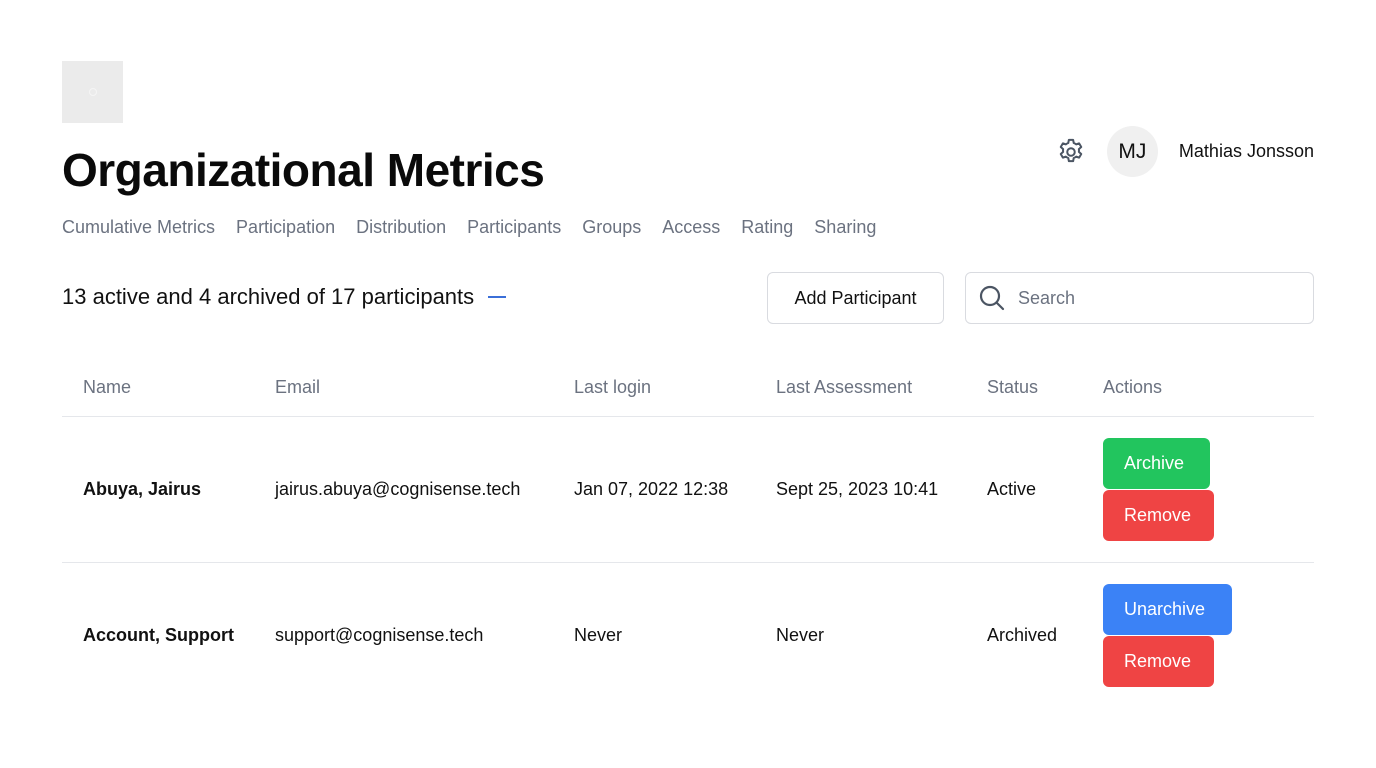  Describe the element at coordinates (691, 227) in the screenshot. I see `tab-access: Access` at that location.